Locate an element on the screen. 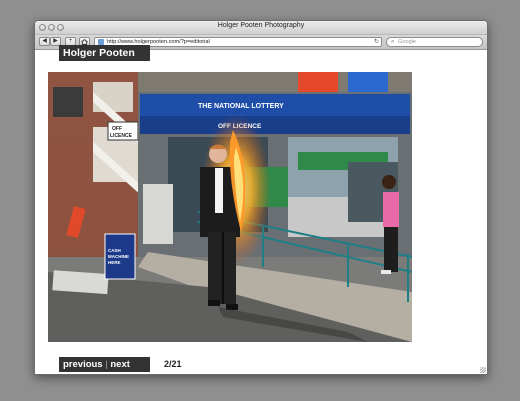 This screenshot has width=520, height=401. search-field: ⌕ Google is located at coordinates (434, 42).